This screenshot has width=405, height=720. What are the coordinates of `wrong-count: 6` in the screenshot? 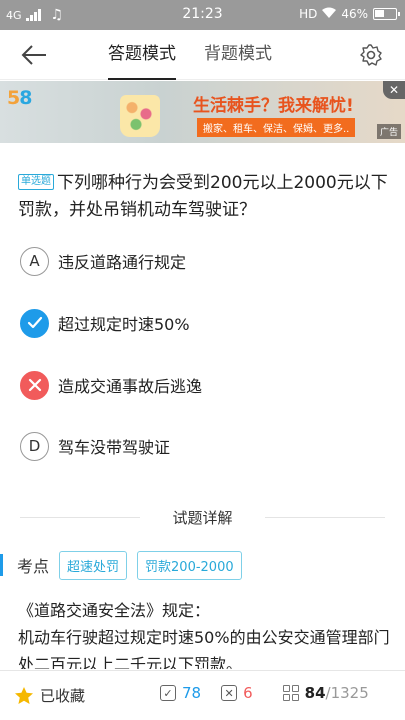 It's located at (248, 693).